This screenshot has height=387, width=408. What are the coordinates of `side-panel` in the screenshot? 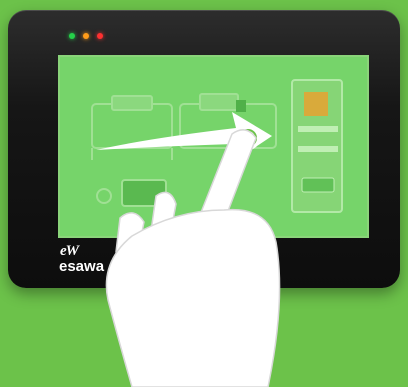 It's located at (317, 146).